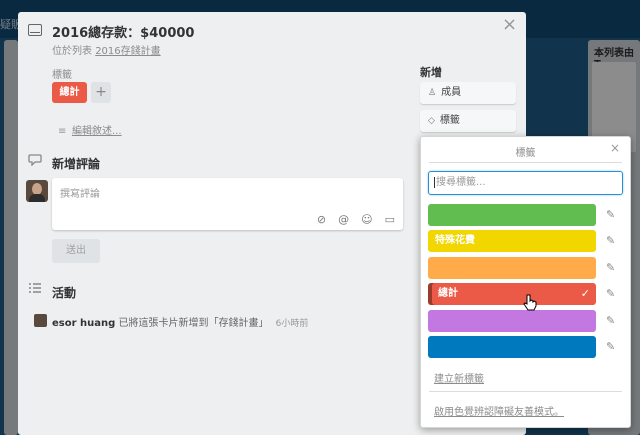  I want to click on applied-label-chip: 總計, so click(69, 92).